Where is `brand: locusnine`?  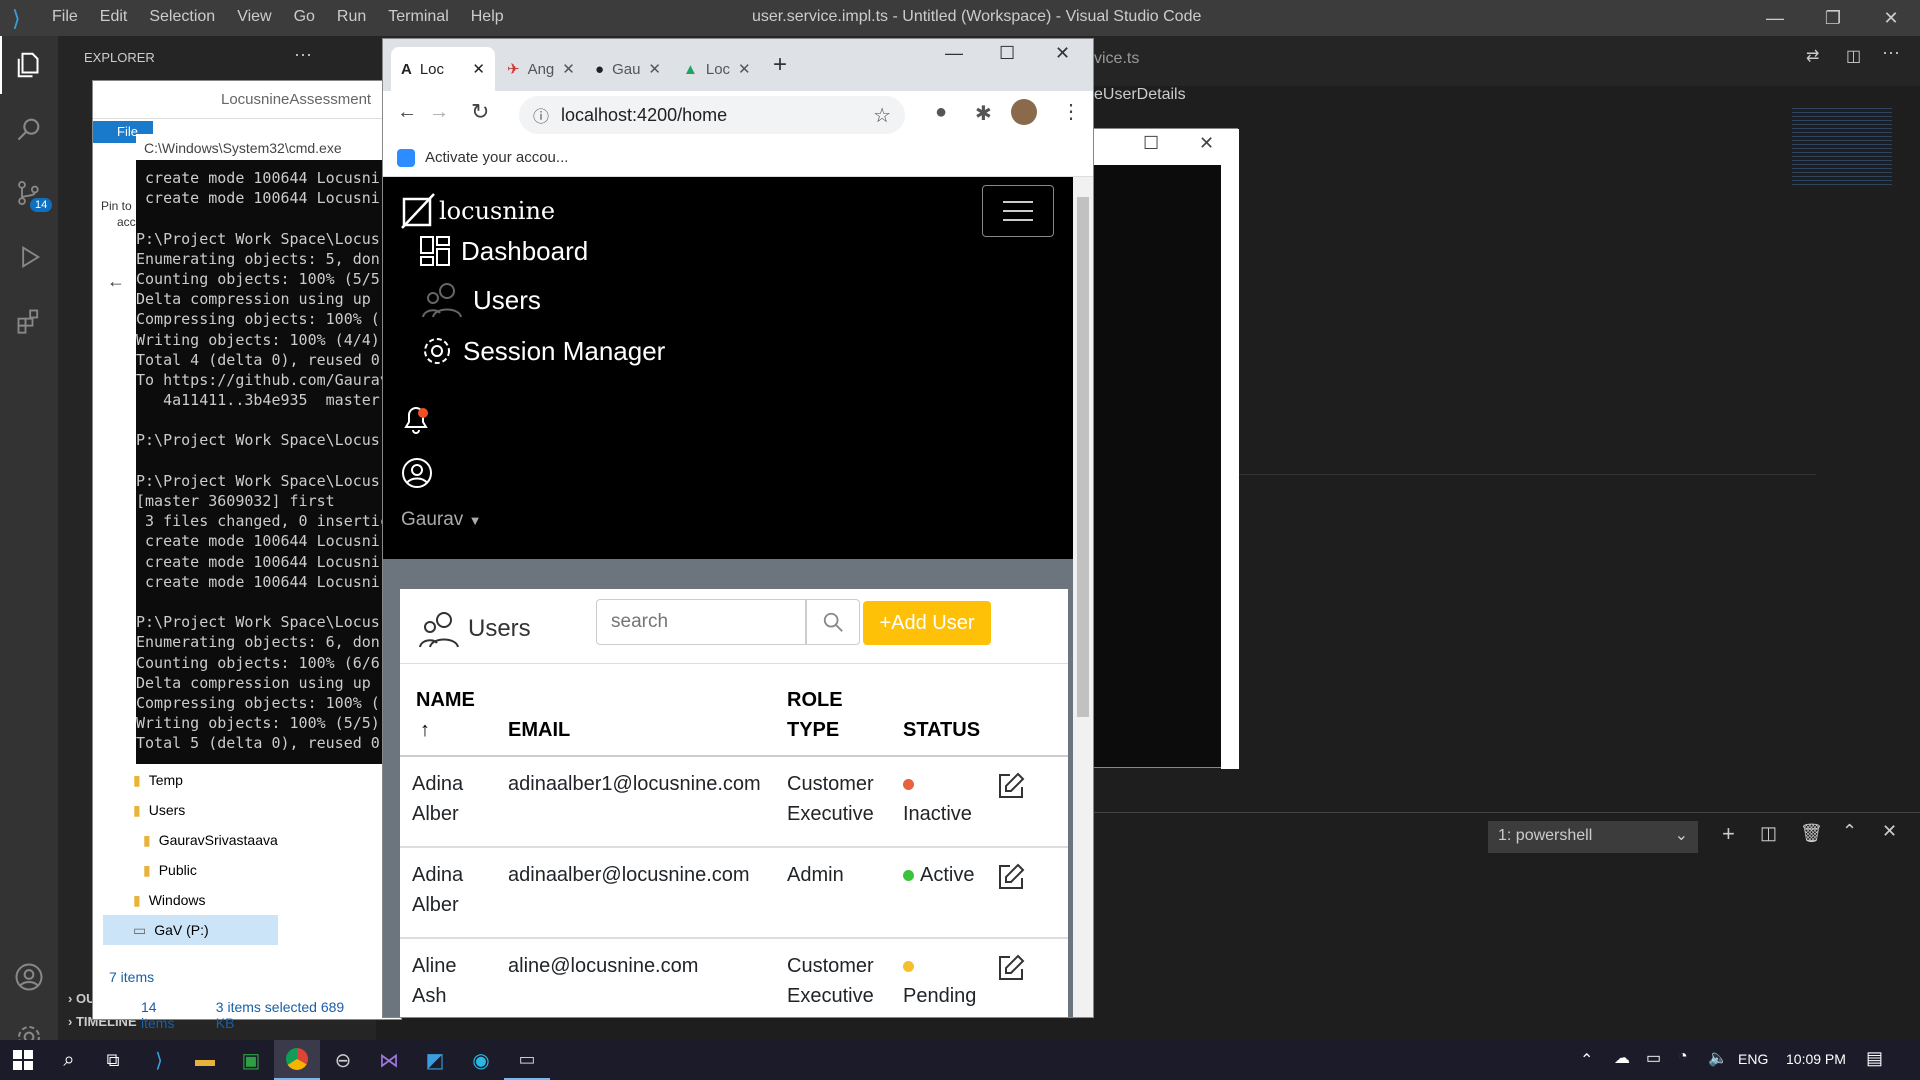 brand: locusnine is located at coordinates (478, 211).